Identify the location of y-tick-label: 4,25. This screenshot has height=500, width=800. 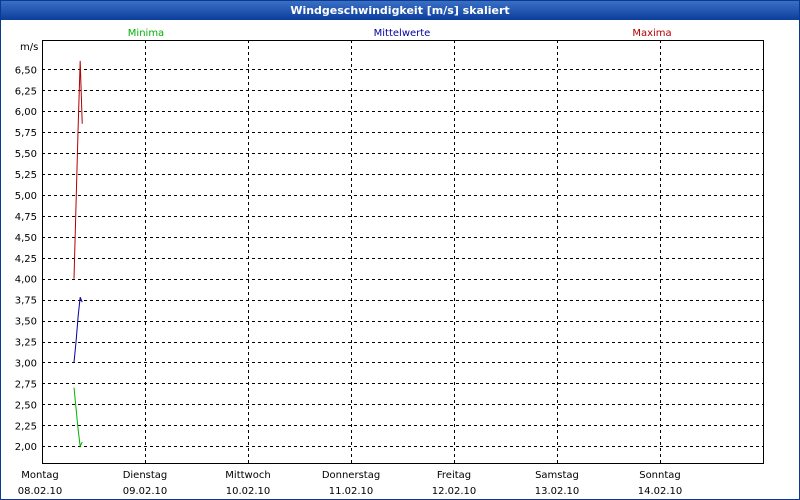
(26, 259).